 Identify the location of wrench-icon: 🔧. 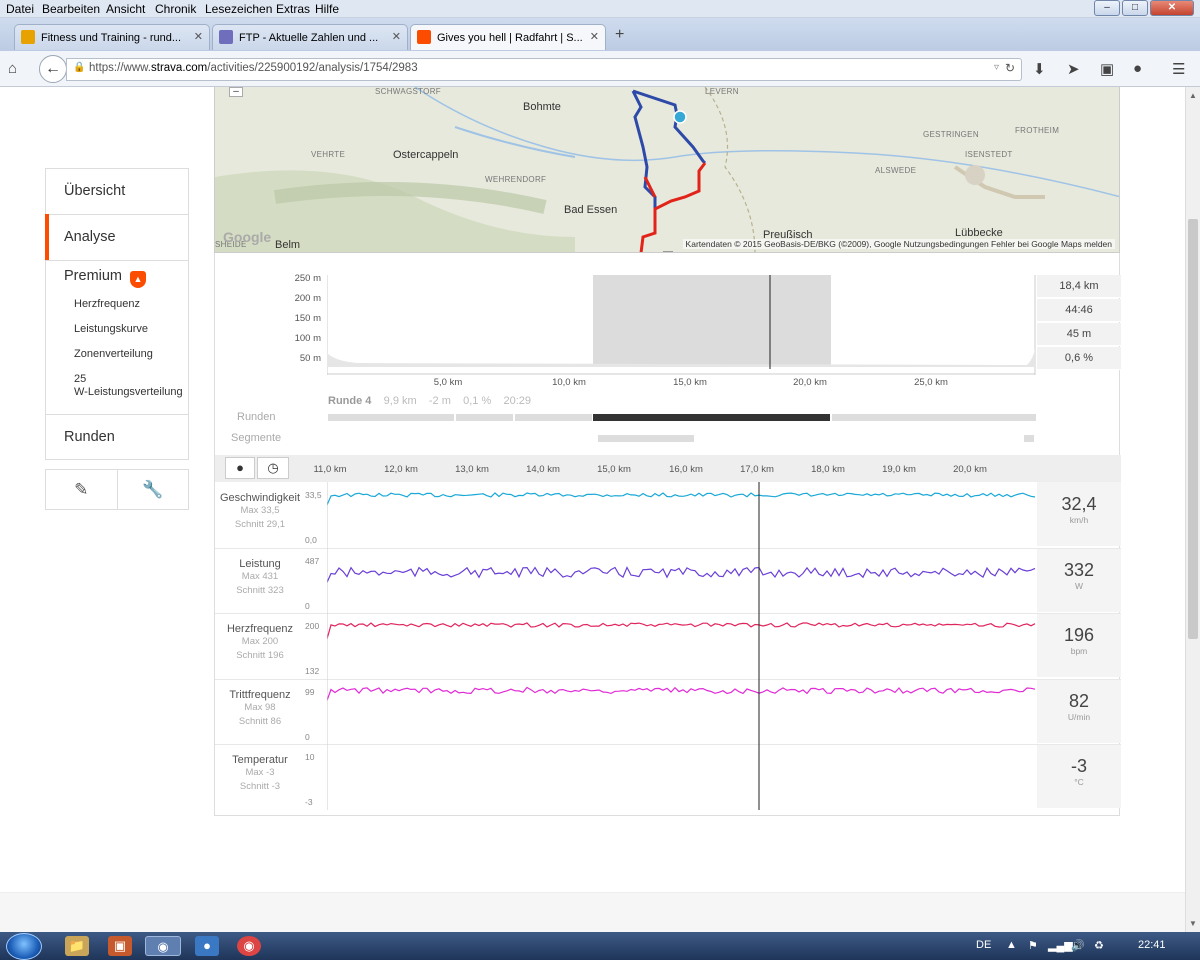
(152, 489).